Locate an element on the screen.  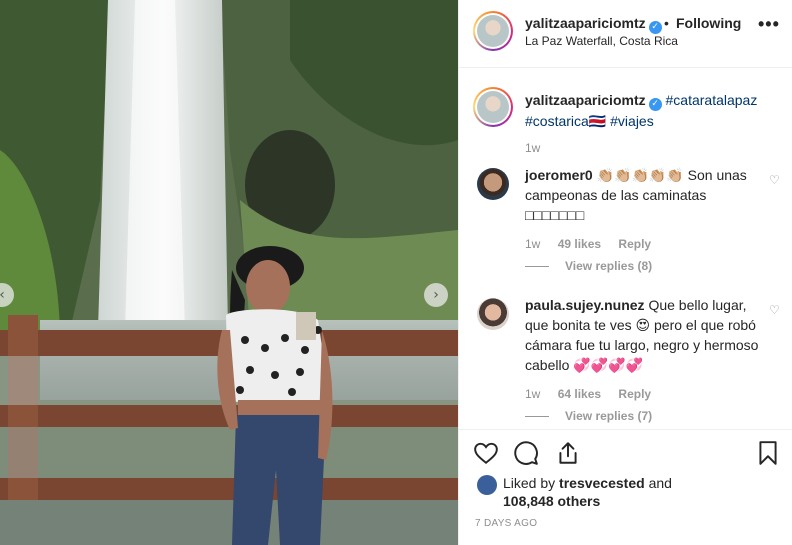
comment-meta: 1w 49 likes Reply is located at coordinates (588, 244).